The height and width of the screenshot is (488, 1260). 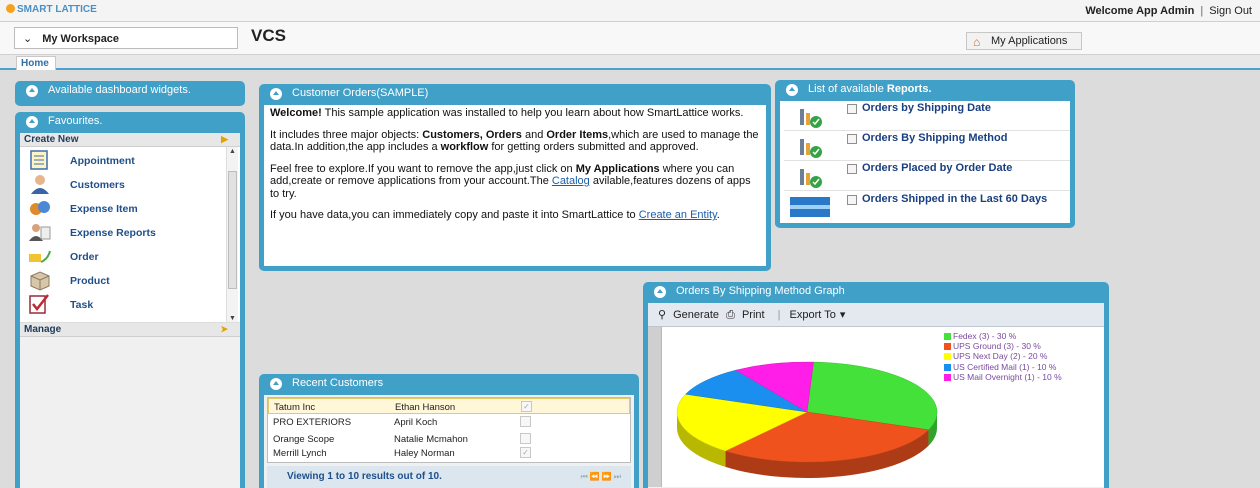 I want to click on page-title: VCS, so click(x=268, y=35).